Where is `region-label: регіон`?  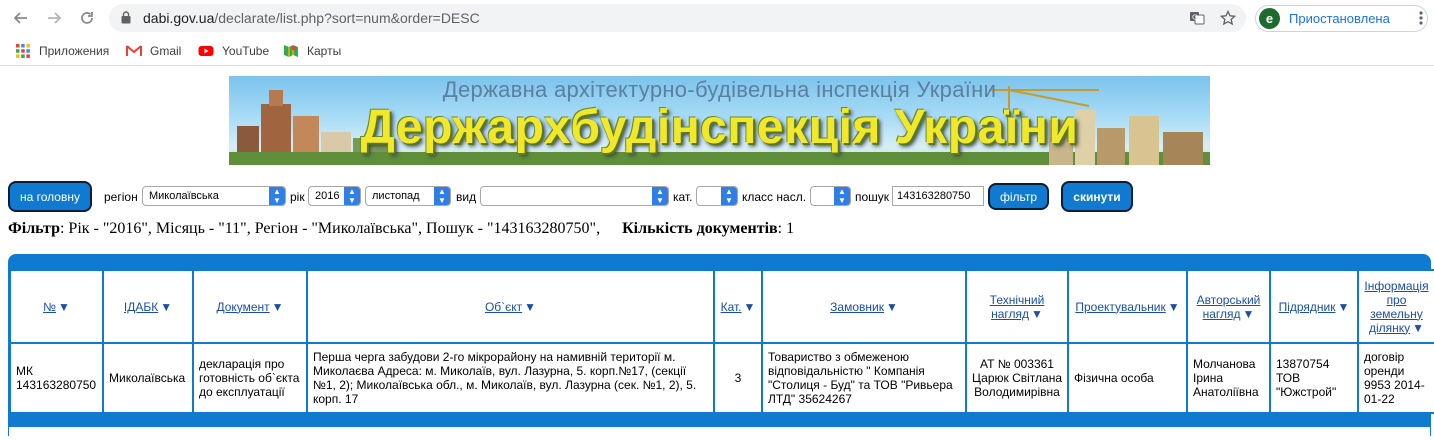
region-label: регіон is located at coordinates (121, 197).